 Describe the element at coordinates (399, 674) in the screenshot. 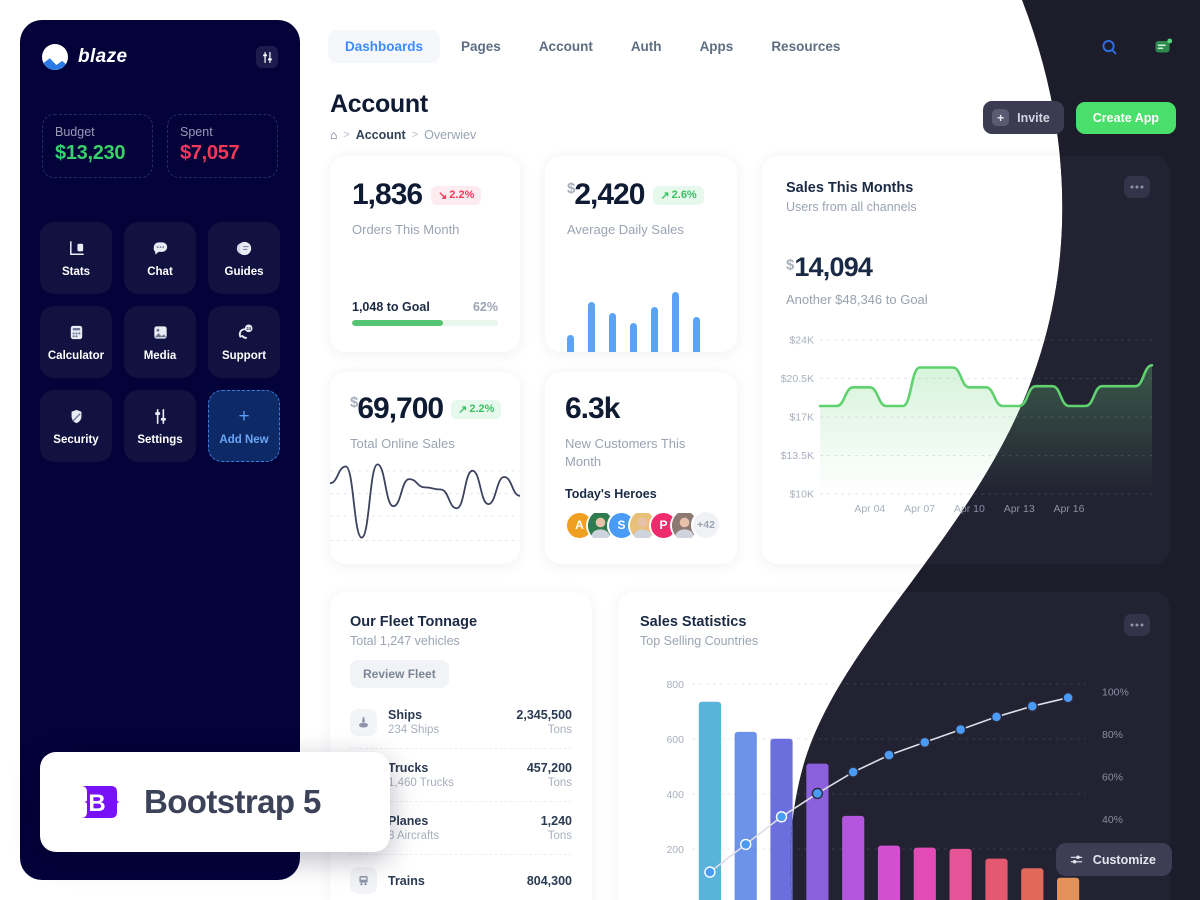

I see `review-fleet-button: Review Fleet` at that location.